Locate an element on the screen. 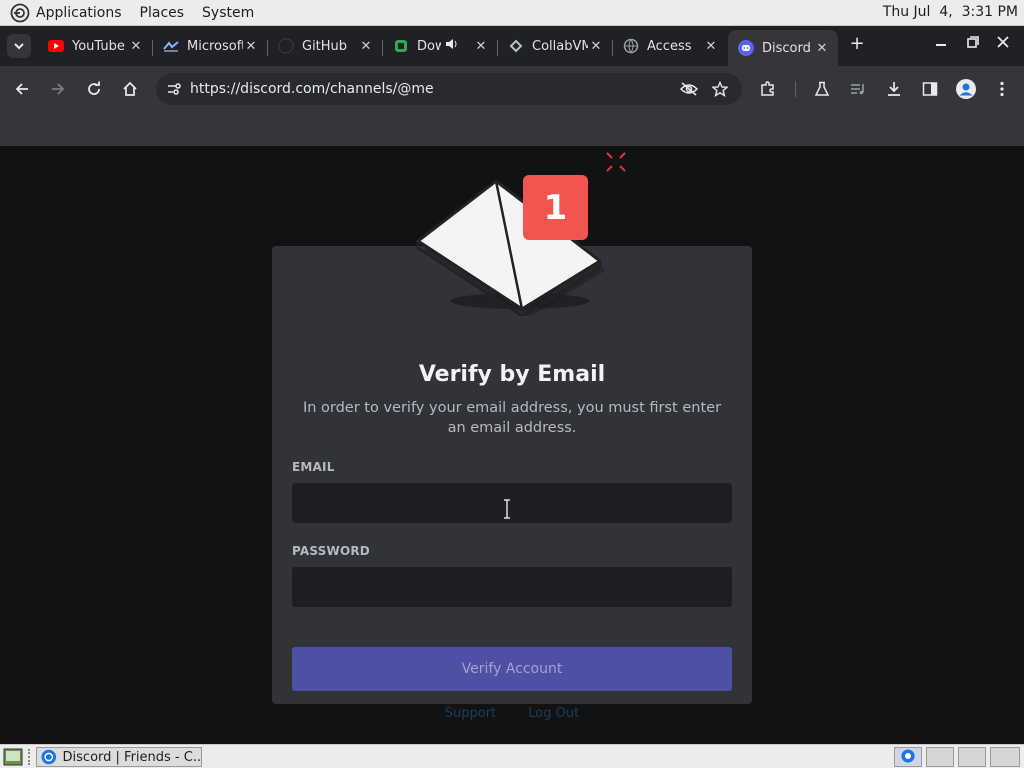 This screenshot has height=768, width=1024. bookmark-star-icon is located at coordinates (720, 89).